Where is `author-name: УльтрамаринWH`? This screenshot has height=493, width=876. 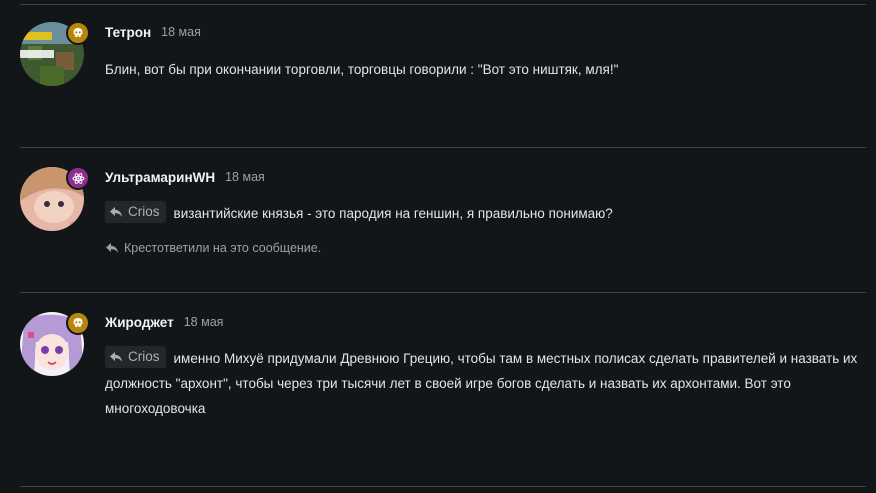 author-name: УльтрамаринWH is located at coordinates (160, 177).